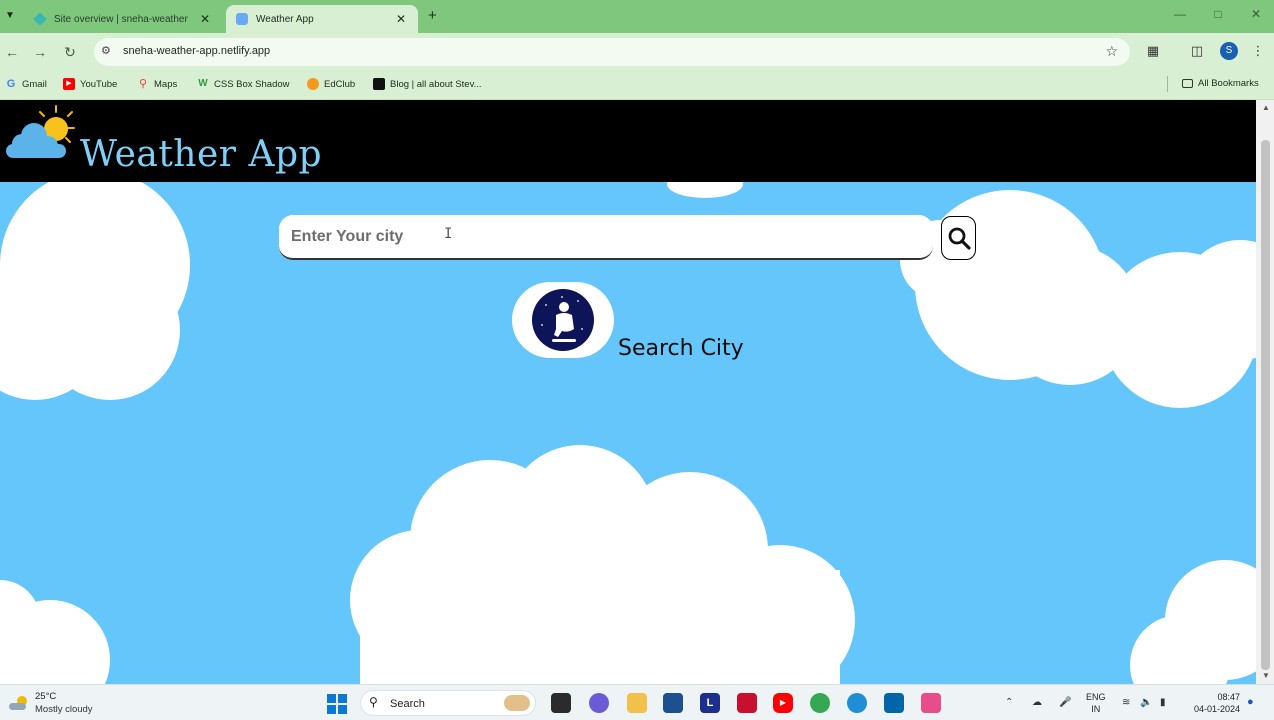 Image resolution: width=1274 pixels, height=720 pixels. What do you see at coordinates (46, 696) in the screenshot?
I see `weather-temperature: 25°C` at bounding box center [46, 696].